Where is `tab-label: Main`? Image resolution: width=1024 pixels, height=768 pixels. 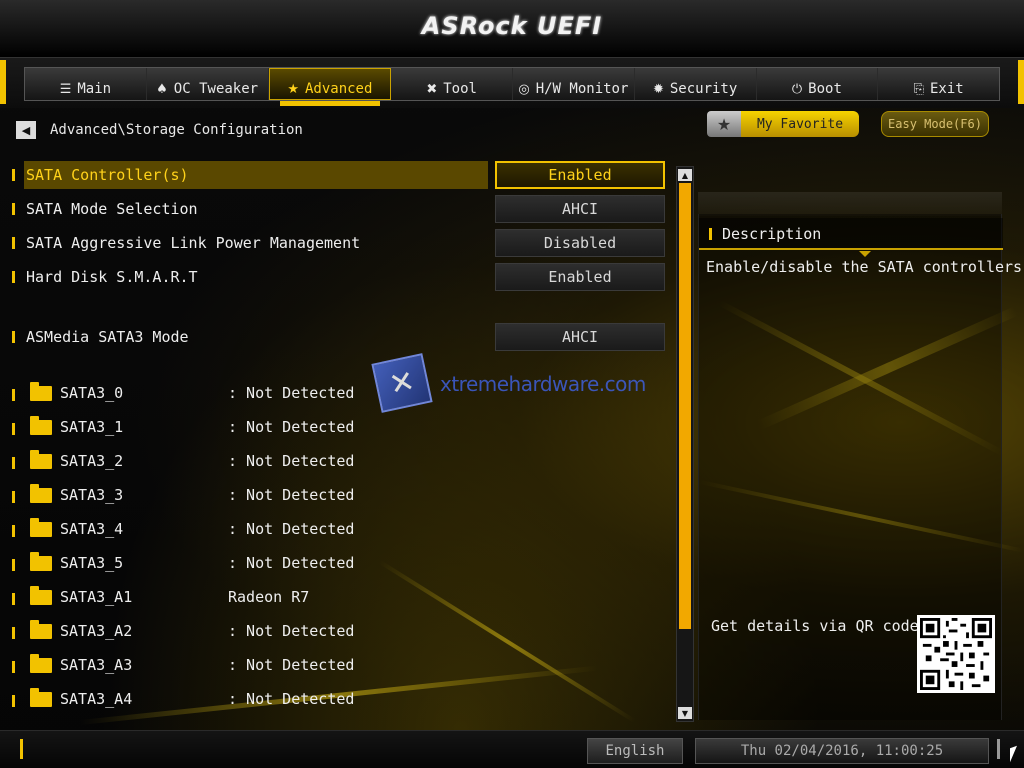 tab-label: Main is located at coordinates (94, 89).